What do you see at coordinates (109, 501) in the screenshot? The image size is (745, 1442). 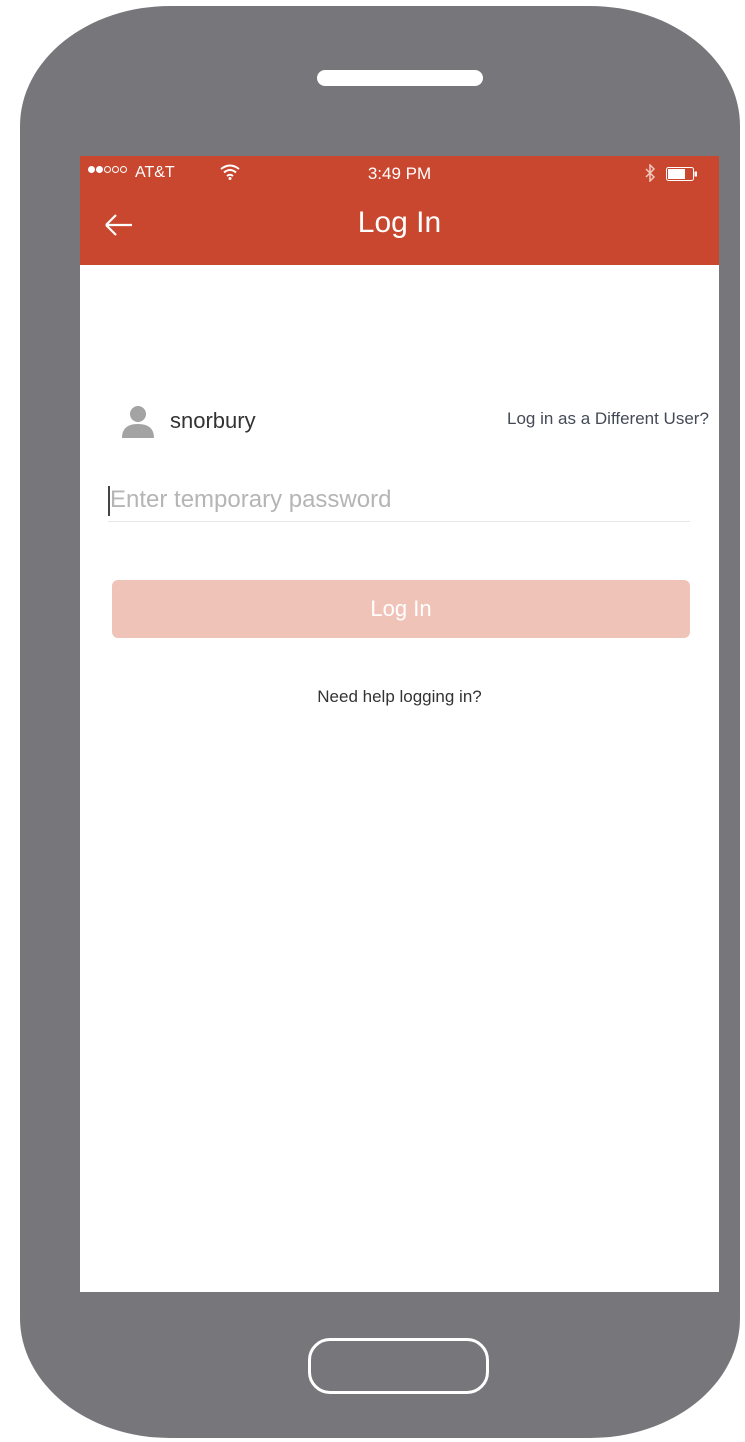 I see `text-caret` at bounding box center [109, 501].